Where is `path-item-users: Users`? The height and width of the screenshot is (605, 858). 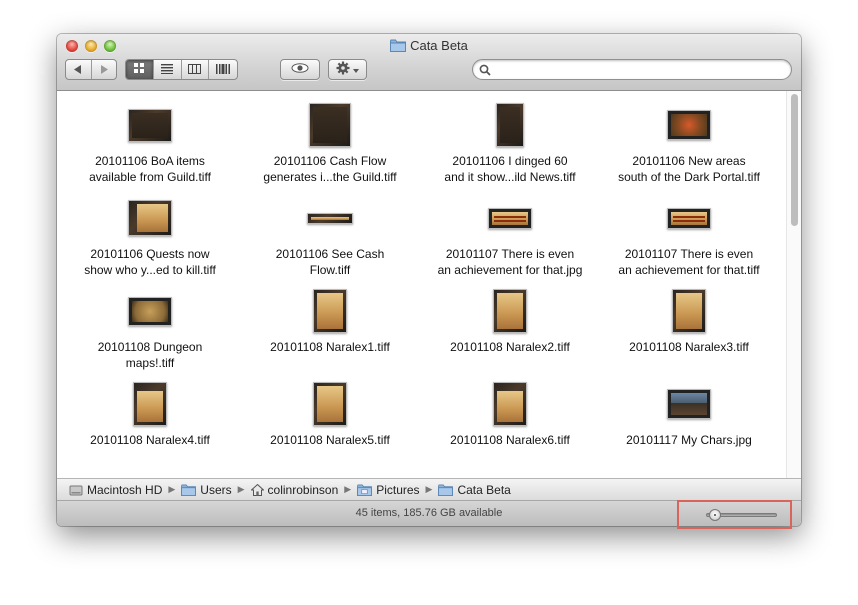
path-item-users: Users is located at coordinates (206, 489).